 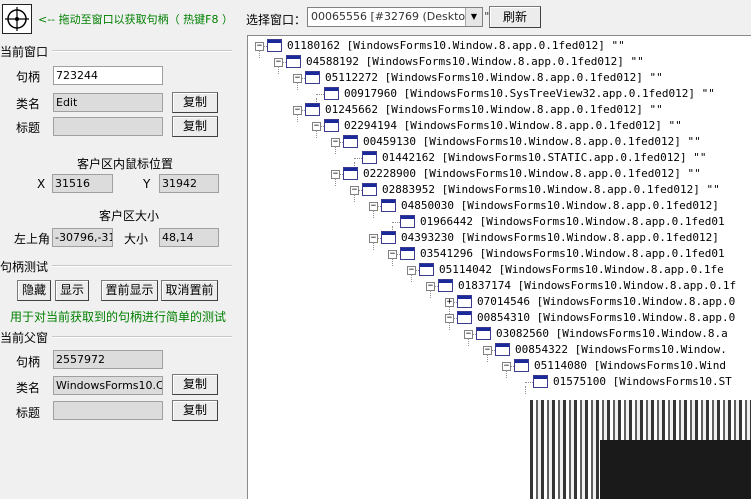 I want to click on parent-window-section-title: 当前父窗, so click(x=24, y=338).